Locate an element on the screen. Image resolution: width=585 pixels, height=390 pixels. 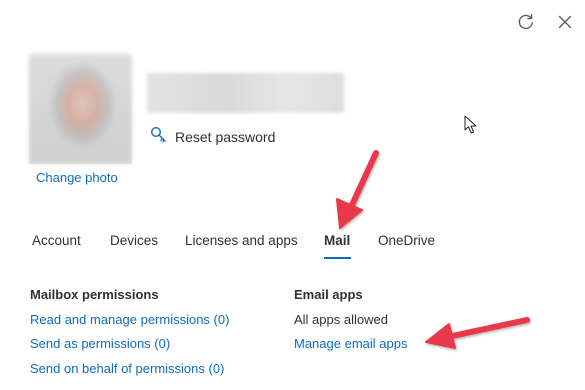
annotation-arrow-email-apps is located at coordinates (477, 333).